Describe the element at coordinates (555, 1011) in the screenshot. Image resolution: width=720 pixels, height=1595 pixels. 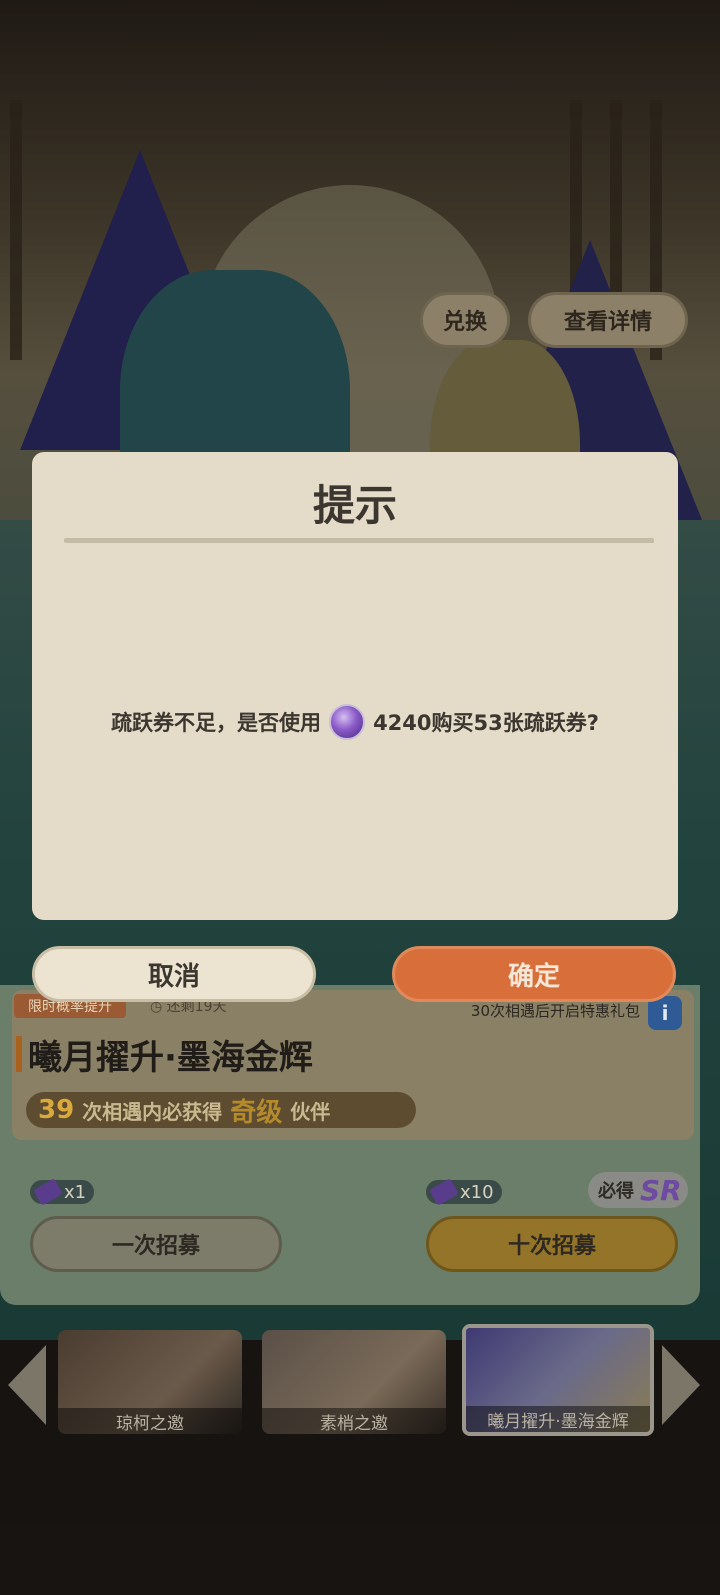
I see `gift-pack-note: 30次相遇后开启特惠礼包` at that location.